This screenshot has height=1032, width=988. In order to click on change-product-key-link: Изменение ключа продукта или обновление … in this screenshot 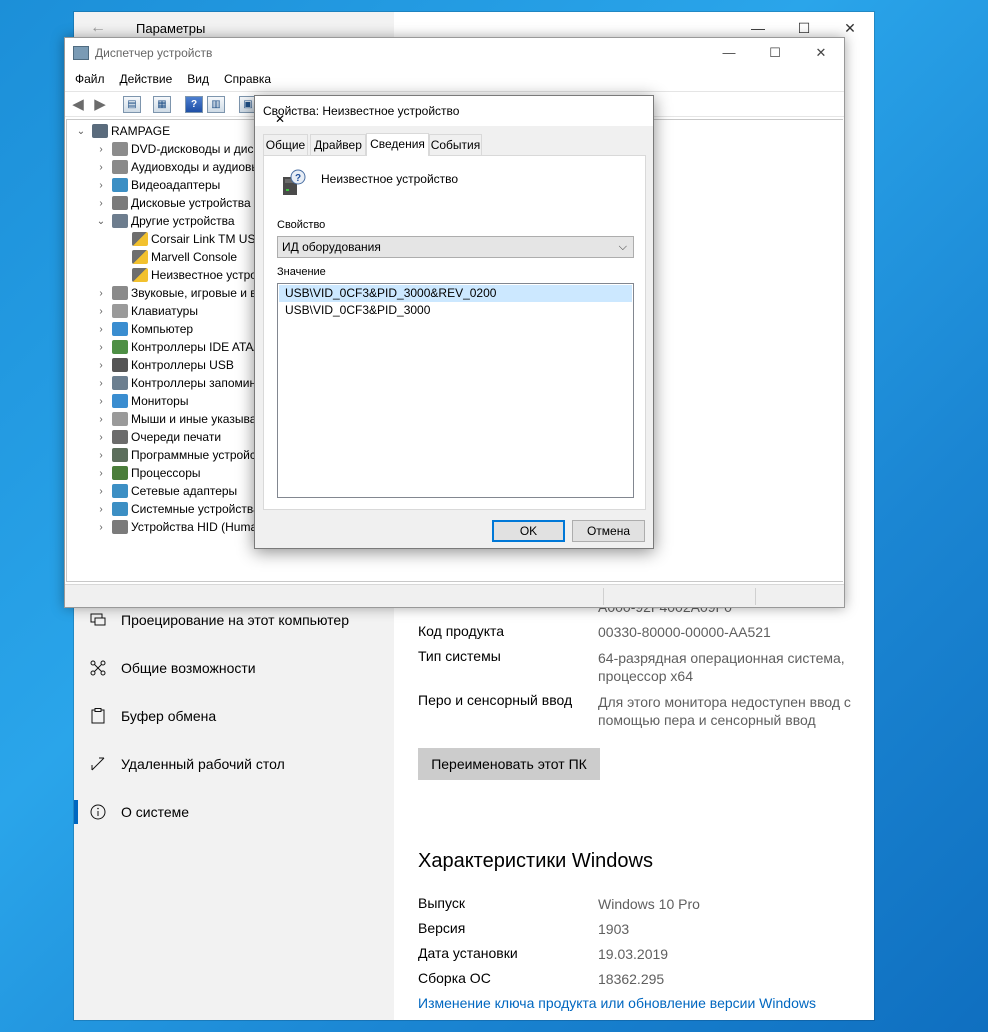, I will do `click(617, 1003)`.